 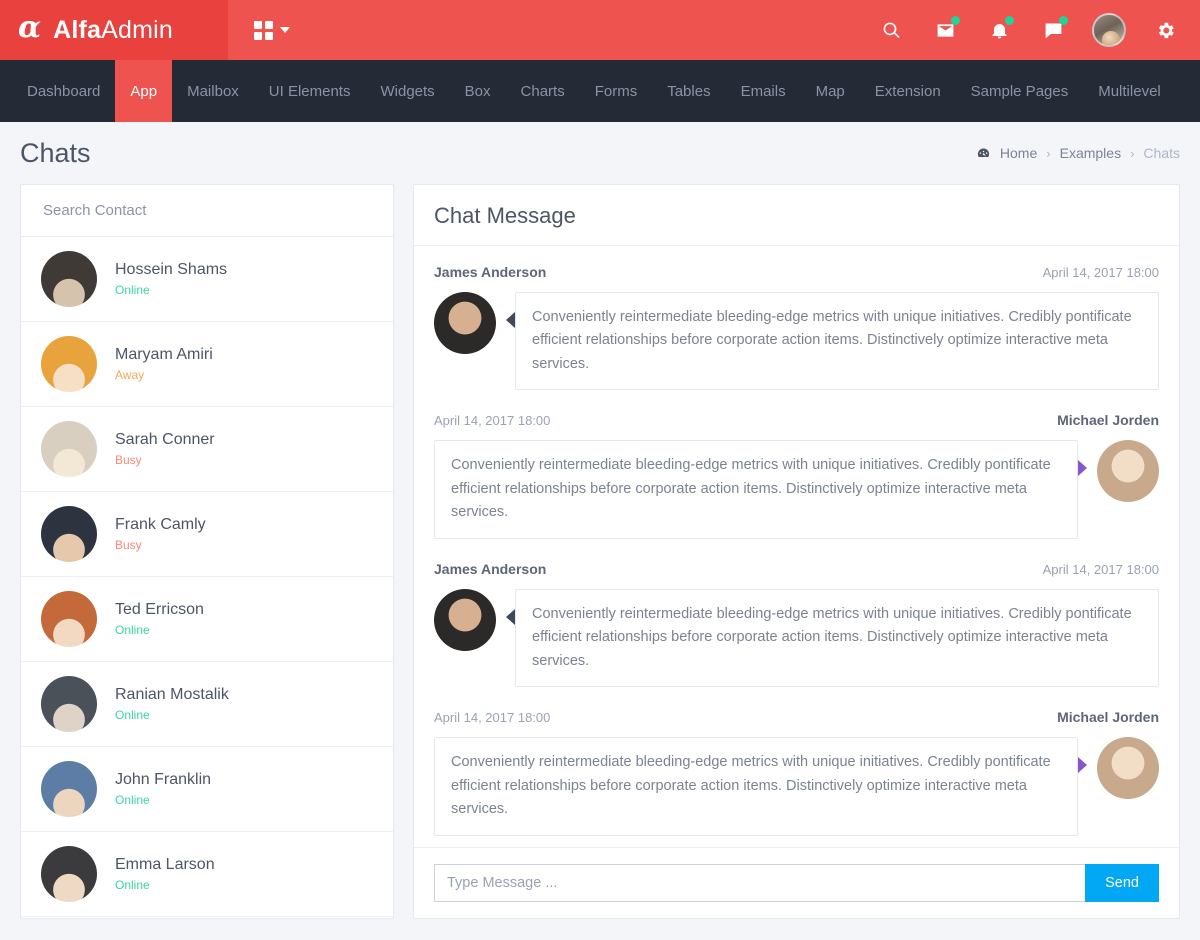 I want to click on contact-list-item: John Franklin Online, so click(x=207, y=789).